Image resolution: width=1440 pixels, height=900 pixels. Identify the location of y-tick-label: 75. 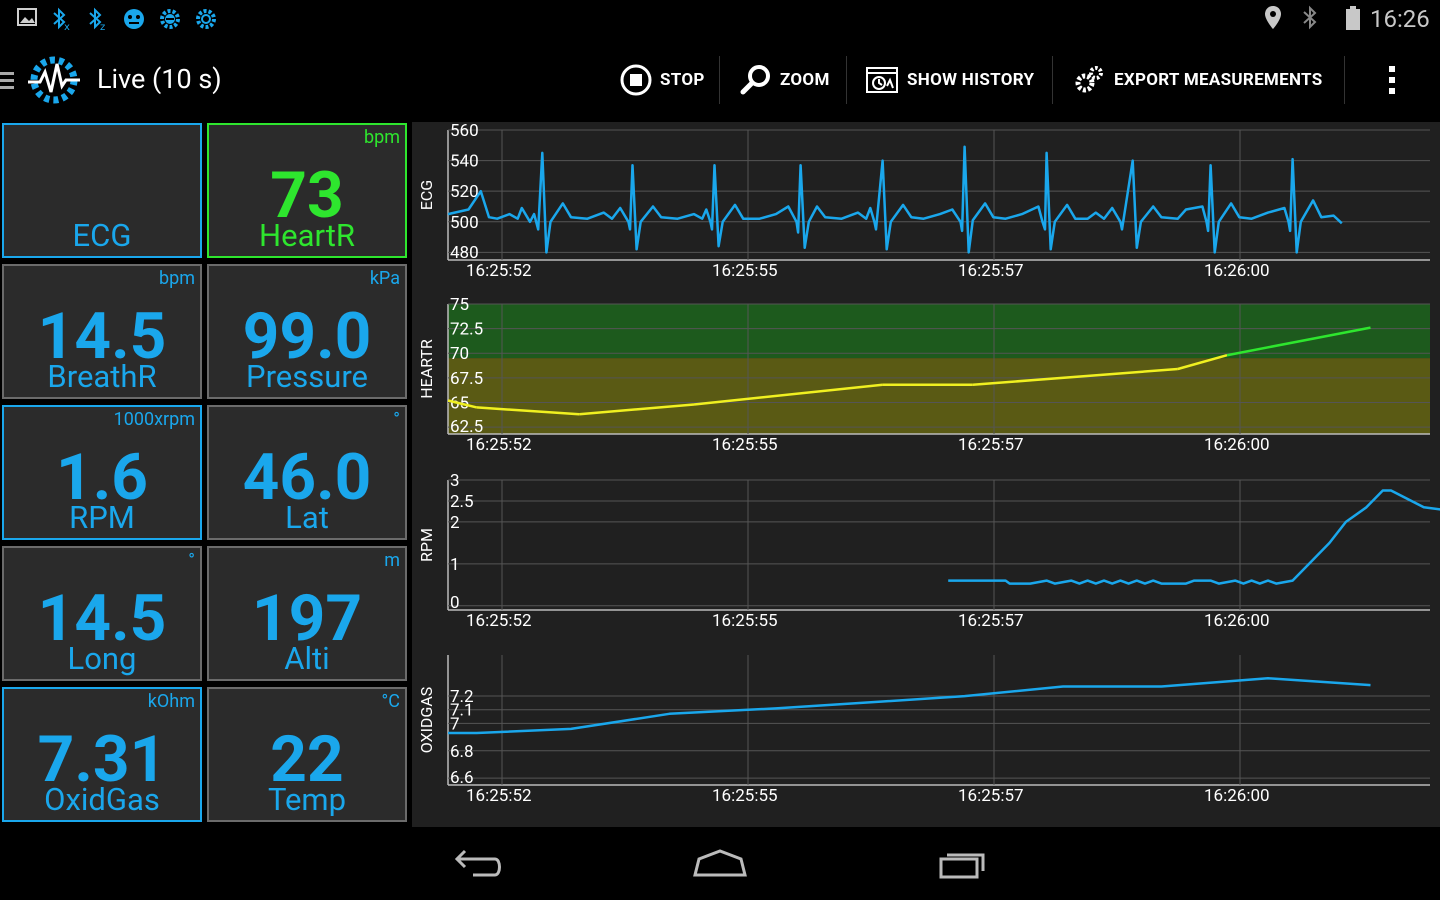
(459, 305).